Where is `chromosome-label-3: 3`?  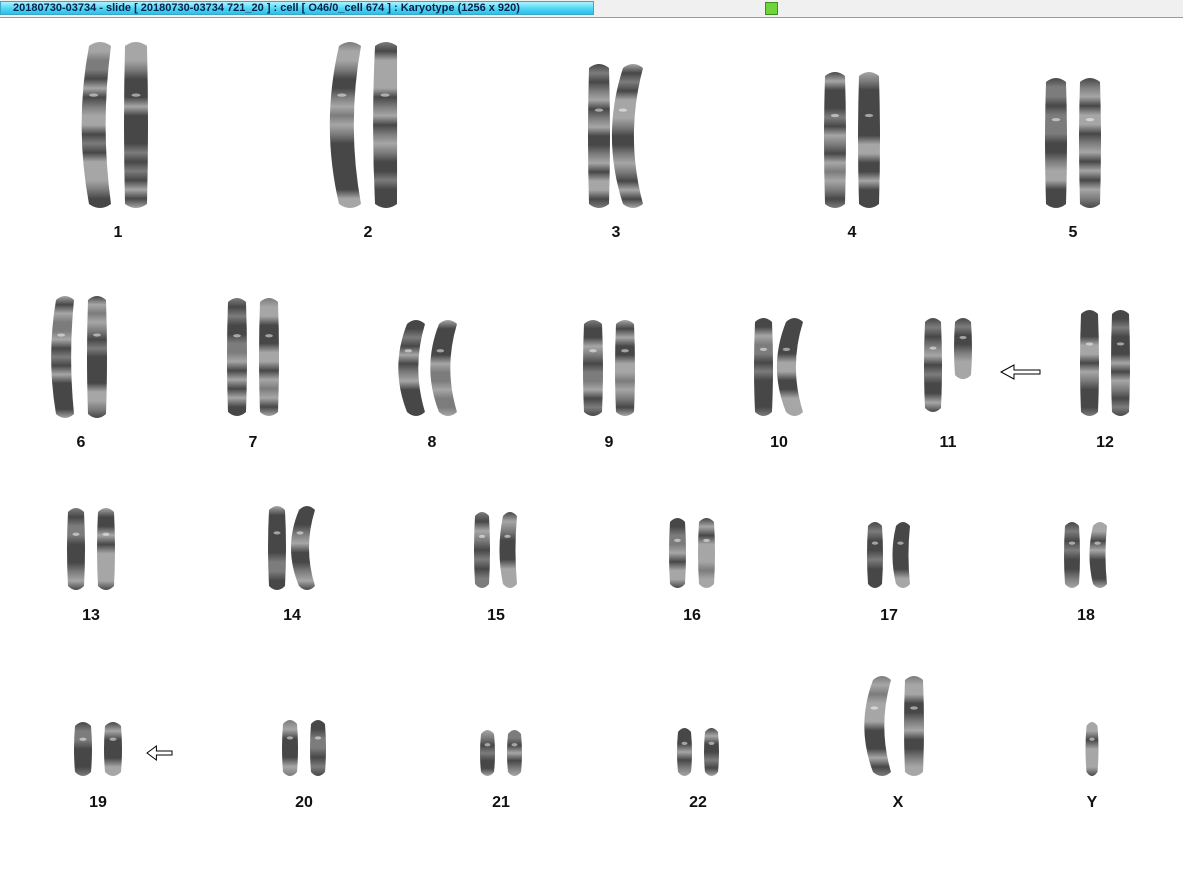 chromosome-label-3: 3 is located at coordinates (616, 232).